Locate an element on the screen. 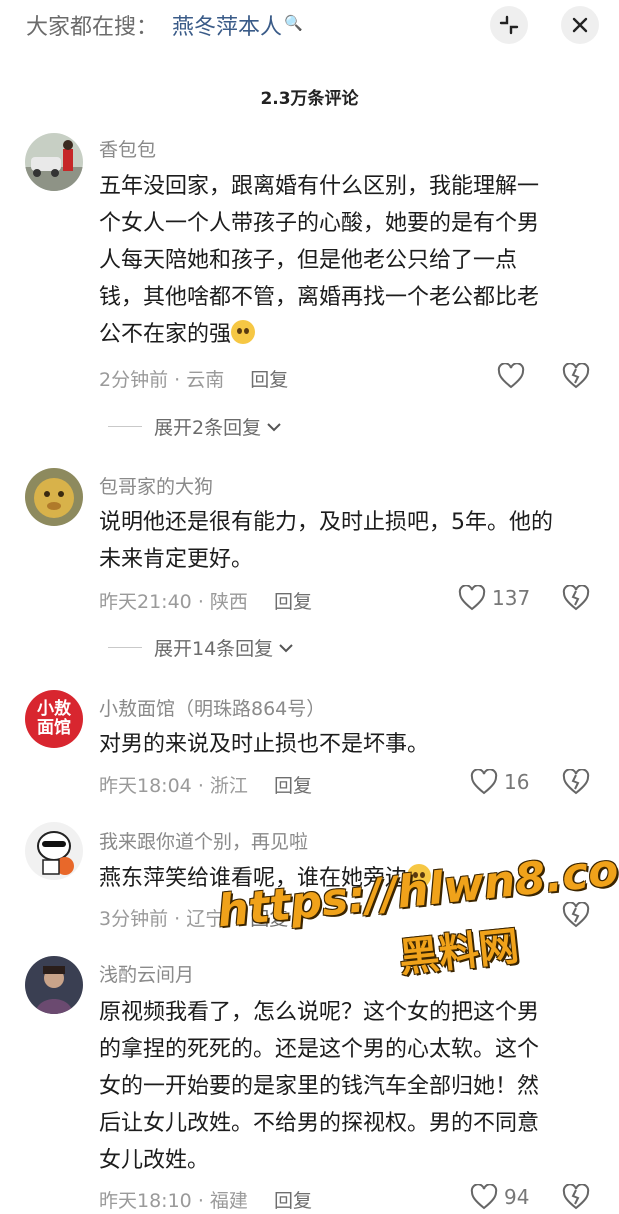  comment-line: 说明他还是很有能力，及时止损吧，5年。他的 is located at coordinates (326, 522).